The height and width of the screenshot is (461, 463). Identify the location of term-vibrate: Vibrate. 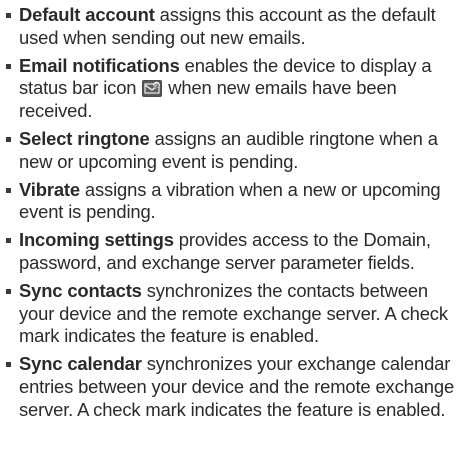
(49, 189).